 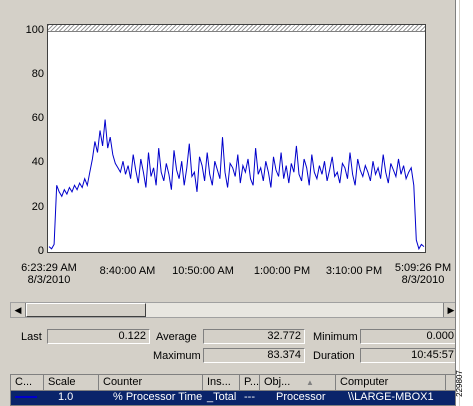 I want to click on time-scrollbar: ◀ ▶, so click(x=234, y=310).